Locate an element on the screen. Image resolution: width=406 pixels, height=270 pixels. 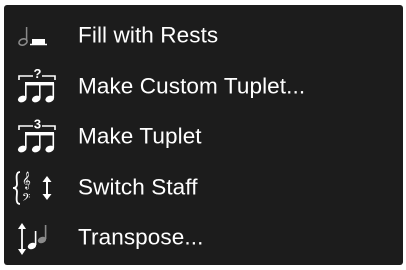
fill-with-rests-icon is located at coordinates (36, 36).